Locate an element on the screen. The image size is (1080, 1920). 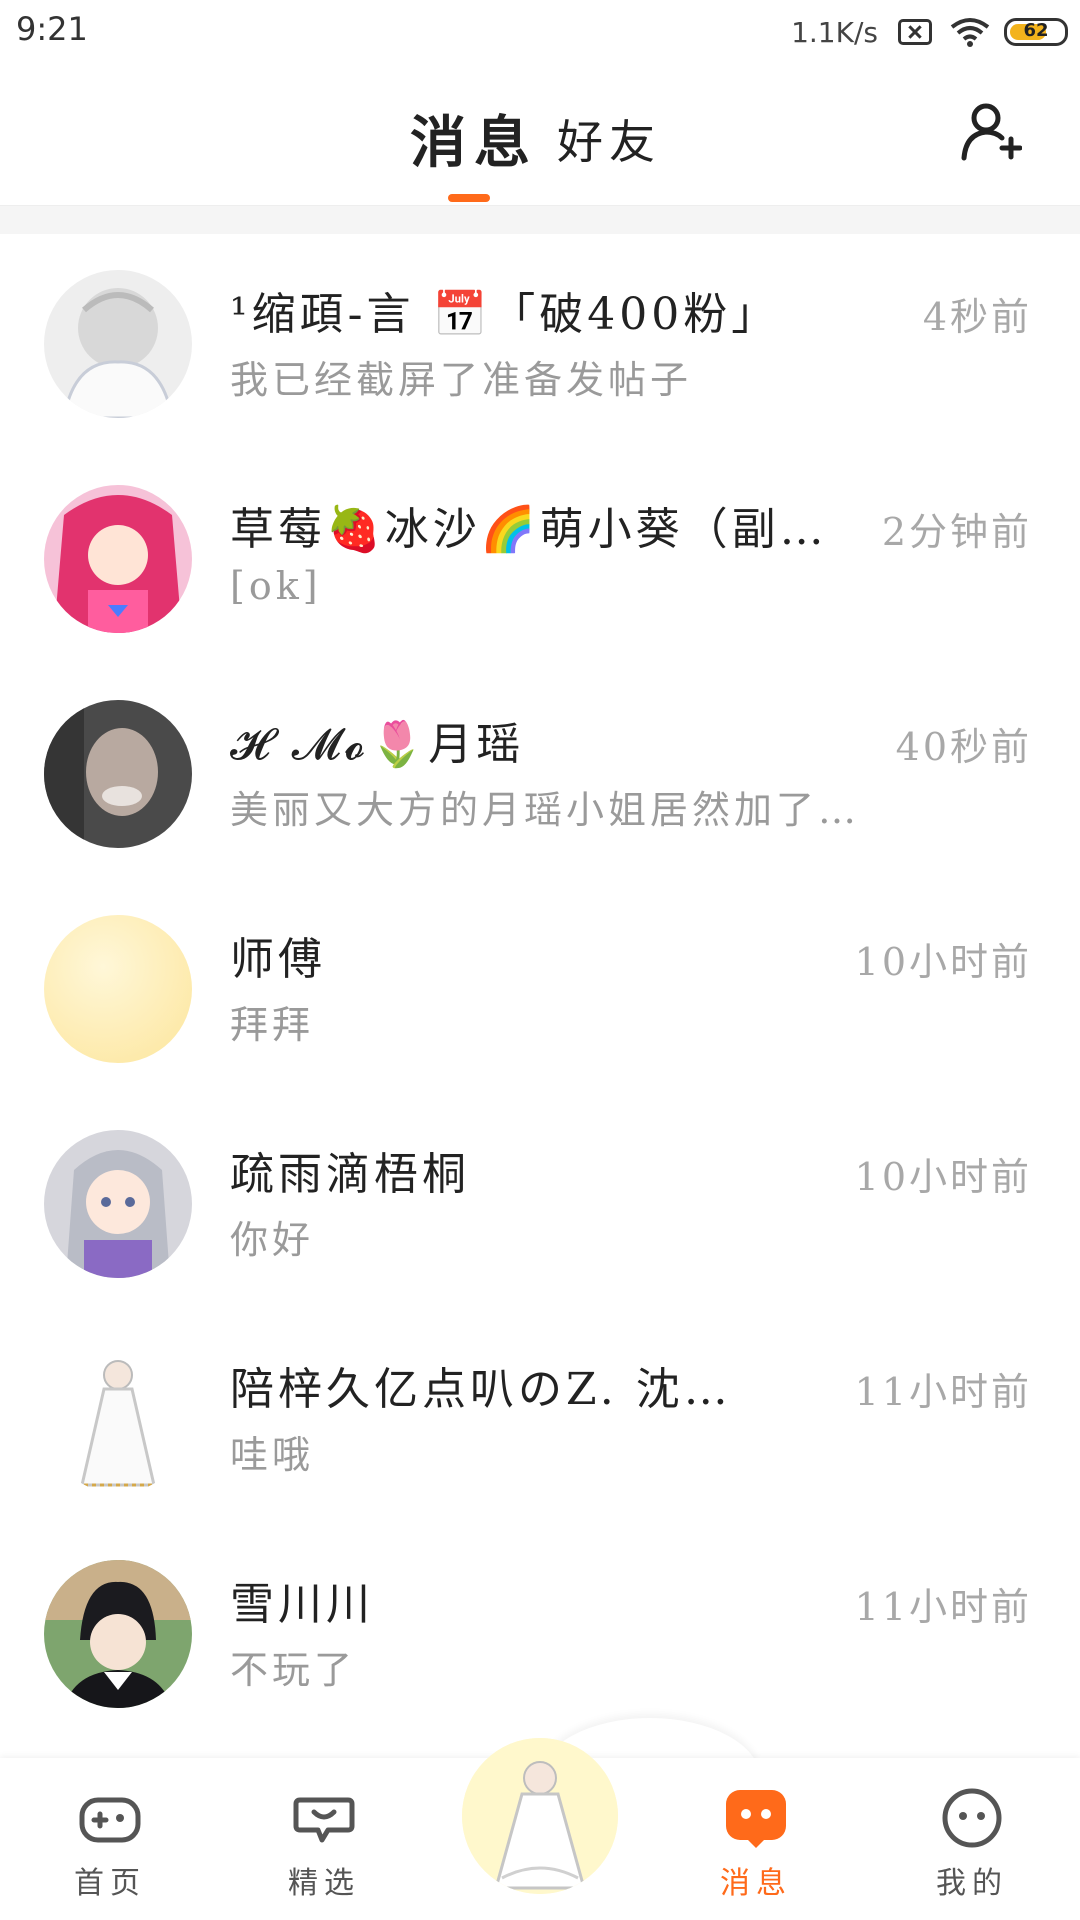
nav-profile: 我的 is located at coordinates (972, 1839).